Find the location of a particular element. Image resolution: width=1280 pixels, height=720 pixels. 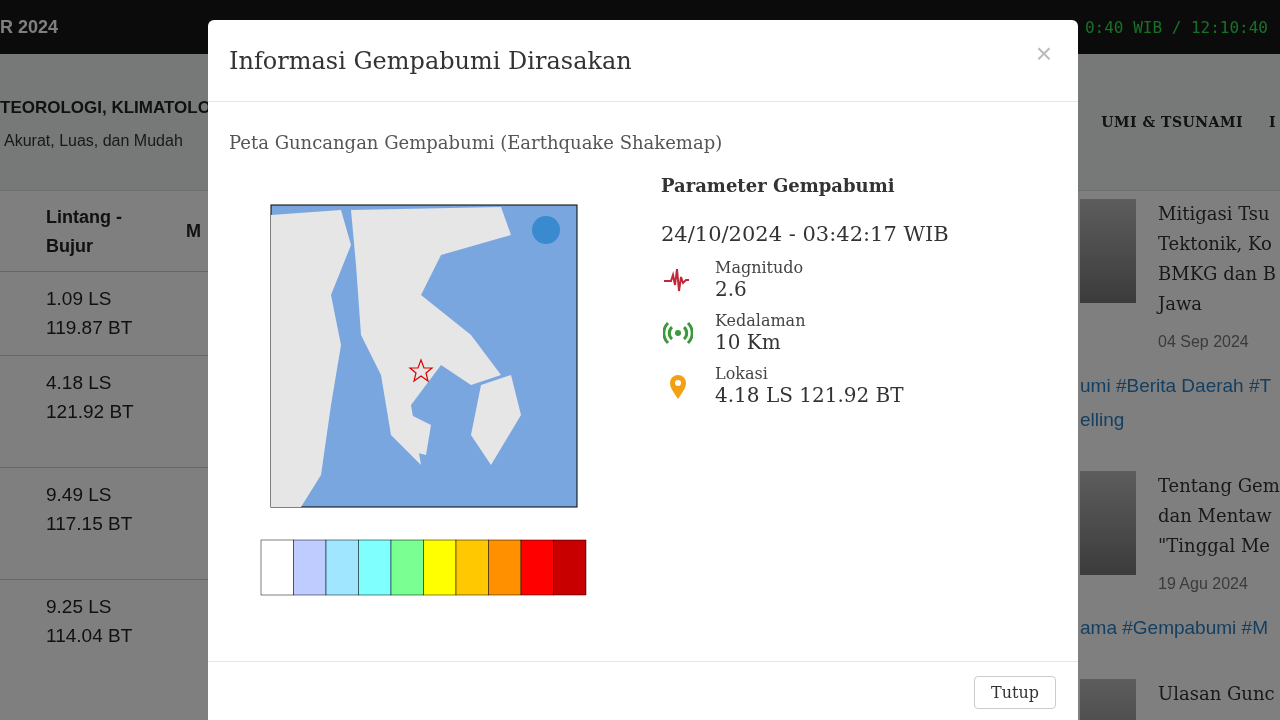

parameter-label: Lokasi is located at coordinates (742, 373).